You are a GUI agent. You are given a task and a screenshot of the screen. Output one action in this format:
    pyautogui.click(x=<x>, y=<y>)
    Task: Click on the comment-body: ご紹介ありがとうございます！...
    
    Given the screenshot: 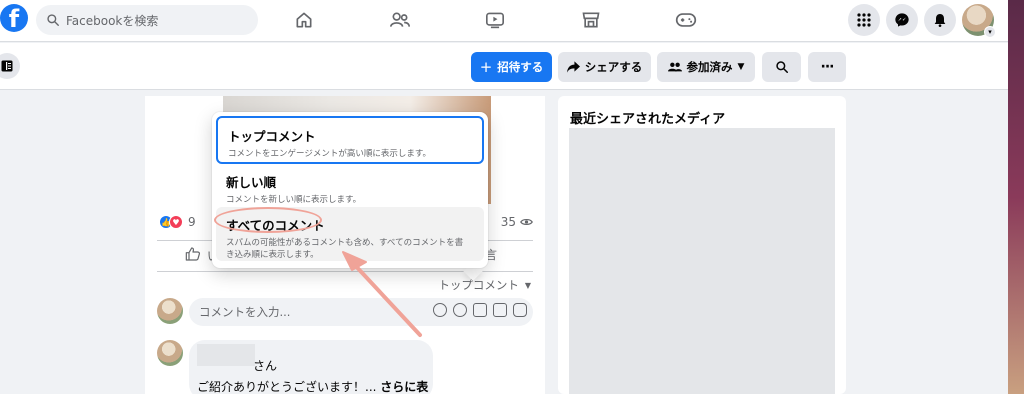 What is the action you would take?
    pyautogui.click(x=287, y=387)
    